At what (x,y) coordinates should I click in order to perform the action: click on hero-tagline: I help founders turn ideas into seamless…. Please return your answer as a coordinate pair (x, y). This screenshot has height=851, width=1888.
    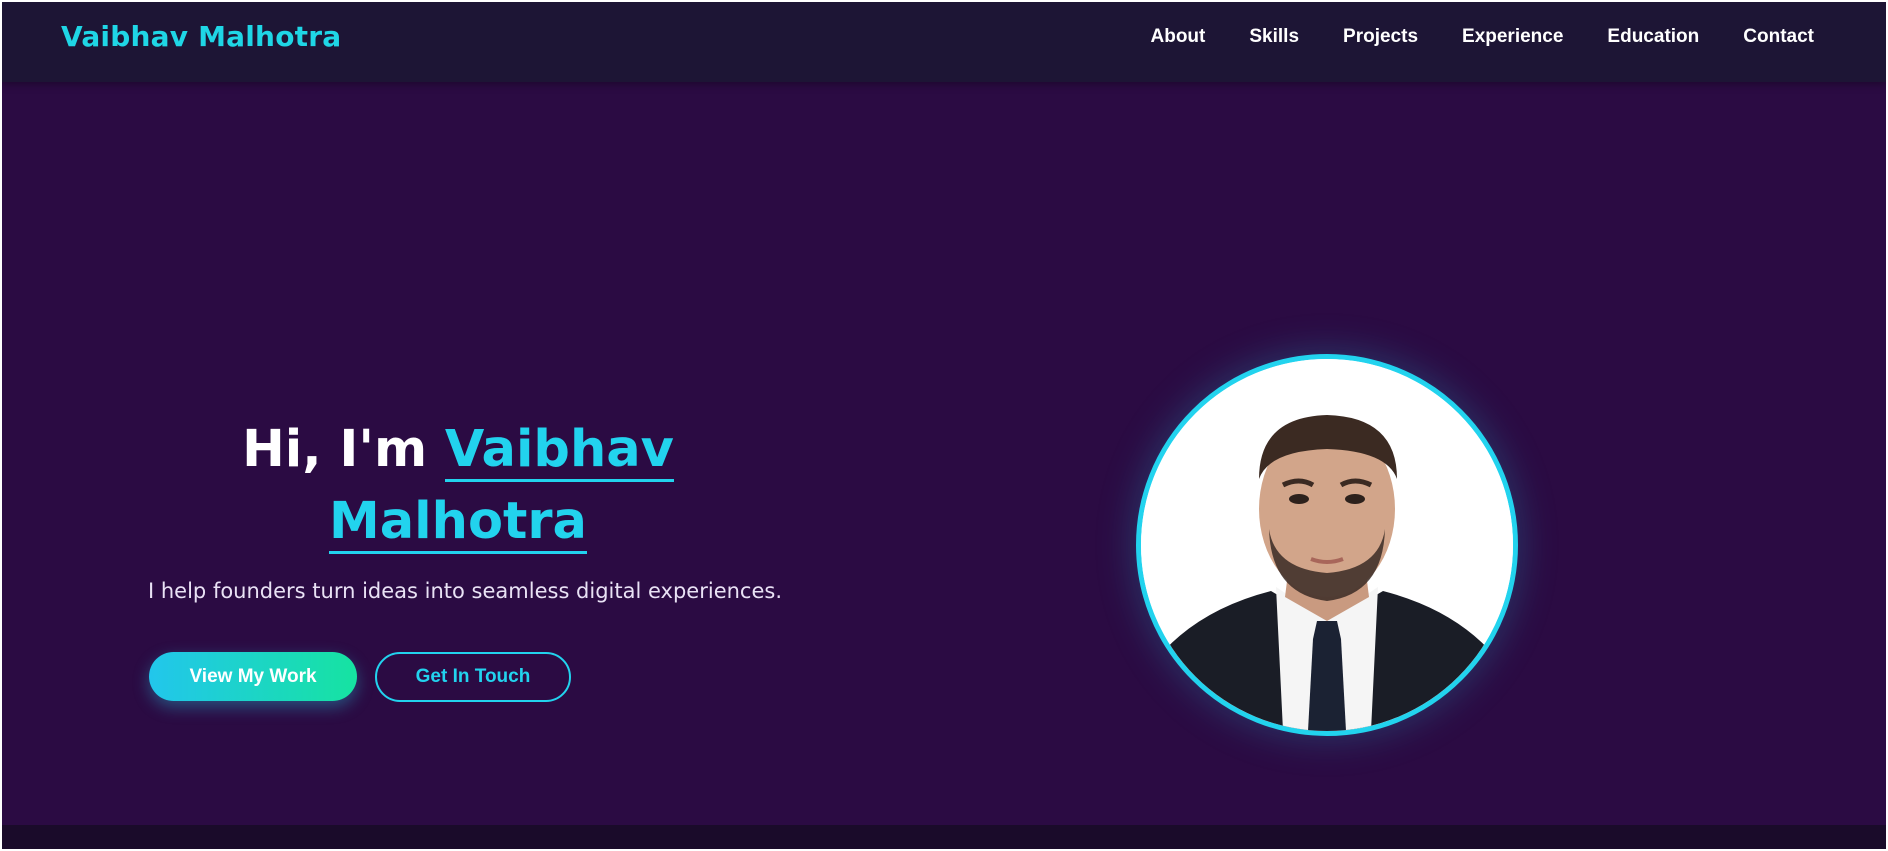
    Looking at the image, I should click on (465, 591).